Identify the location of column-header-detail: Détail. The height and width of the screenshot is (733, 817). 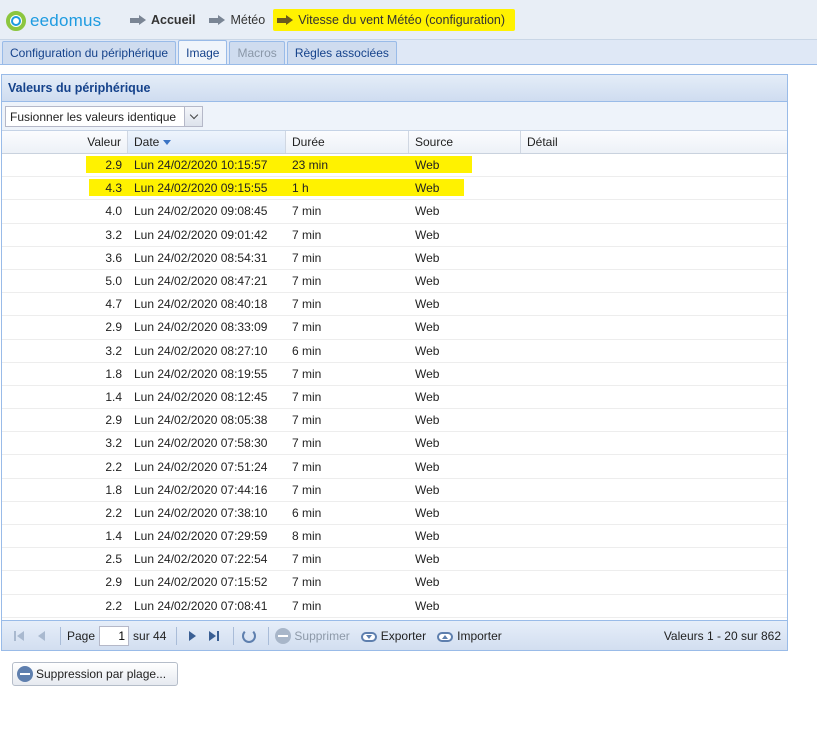
(654, 142).